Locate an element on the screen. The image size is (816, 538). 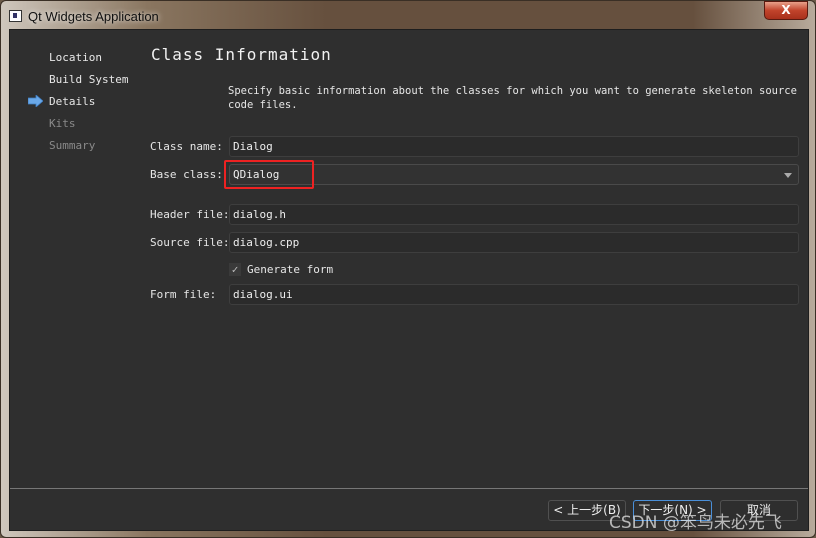
base-class-label: Base class: is located at coordinates (186, 174).